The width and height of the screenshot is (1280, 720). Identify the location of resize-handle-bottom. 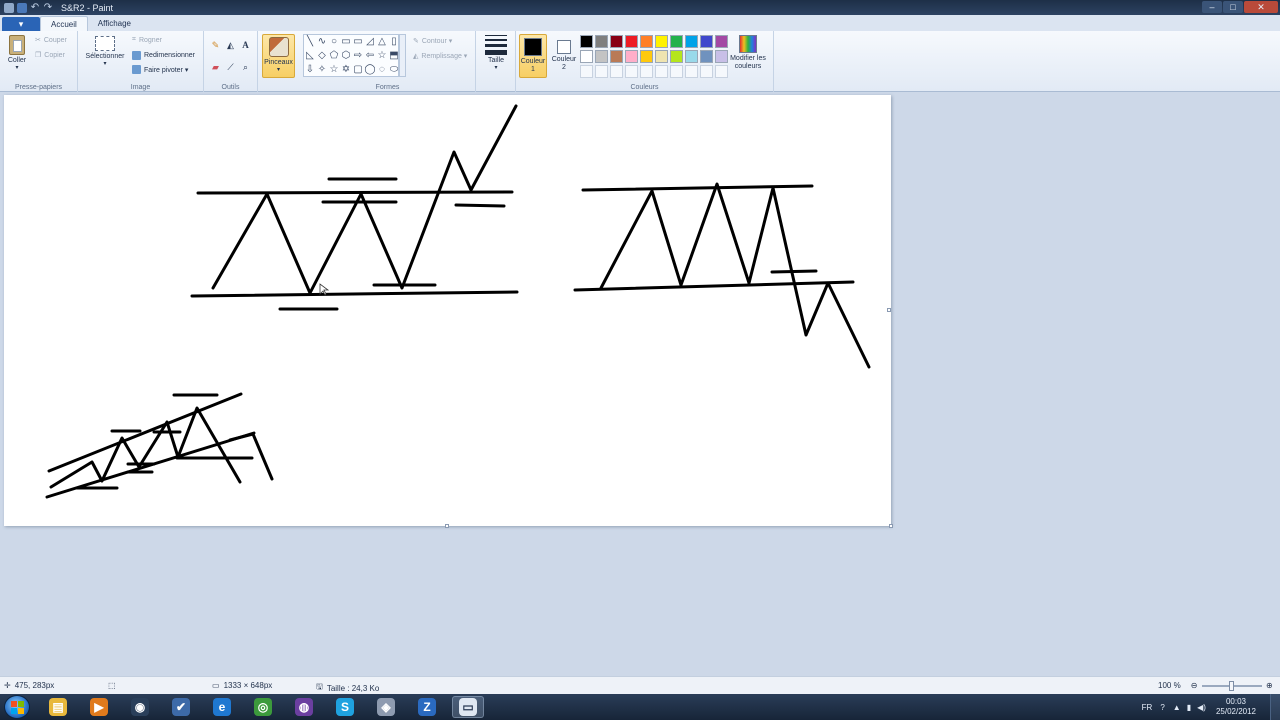
(447, 526).